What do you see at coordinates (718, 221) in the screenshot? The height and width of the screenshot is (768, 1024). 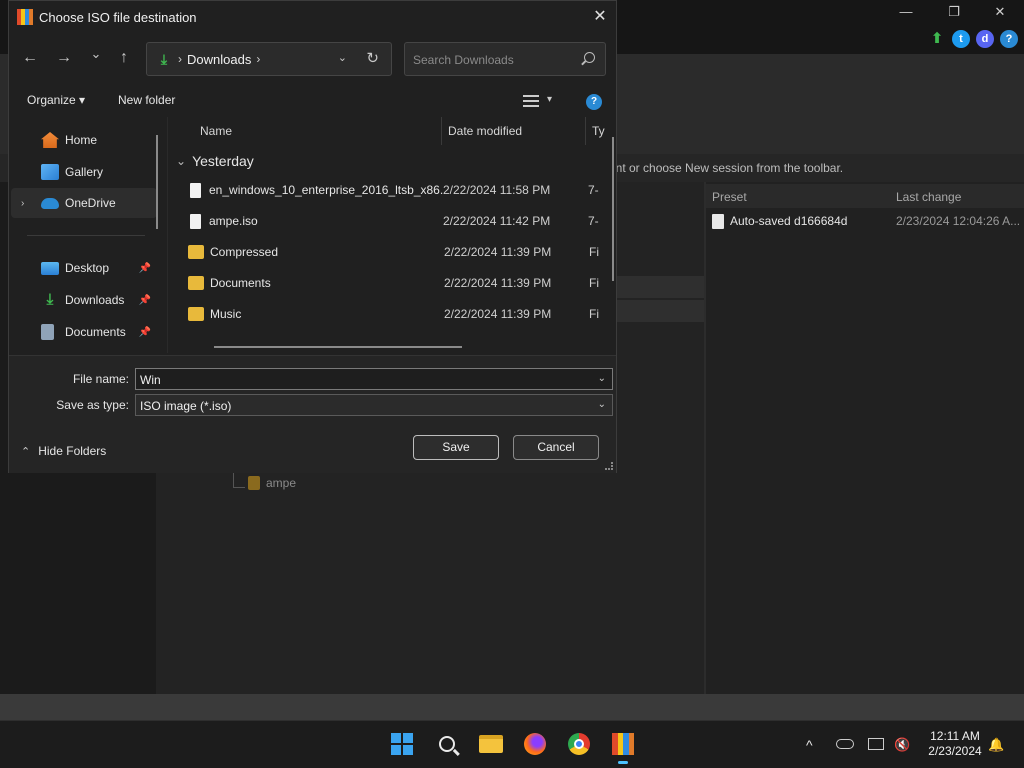 I see `document-icon` at bounding box center [718, 221].